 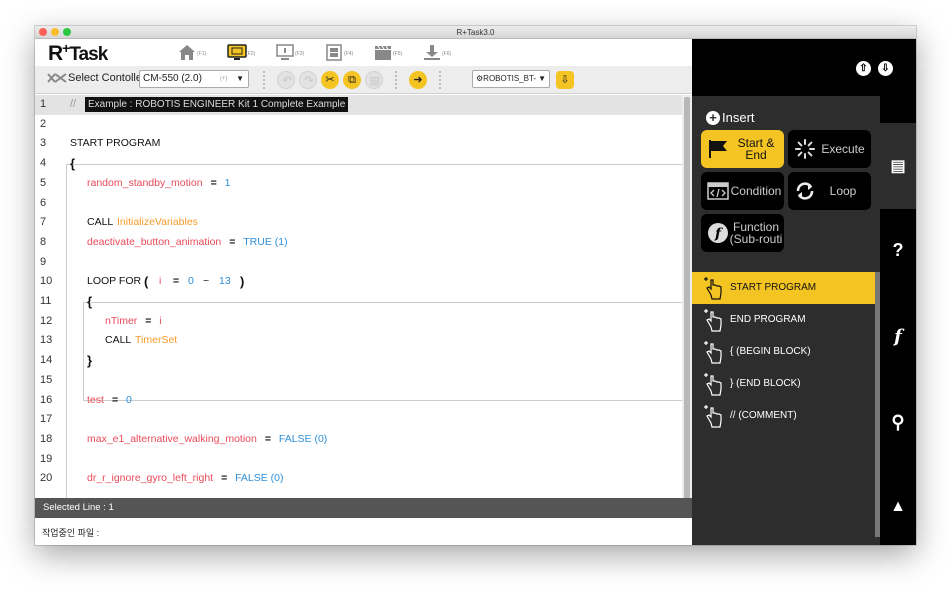 What do you see at coordinates (67, 32) in the screenshot?
I see `zoom-window-button` at bounding box center [67, 32].